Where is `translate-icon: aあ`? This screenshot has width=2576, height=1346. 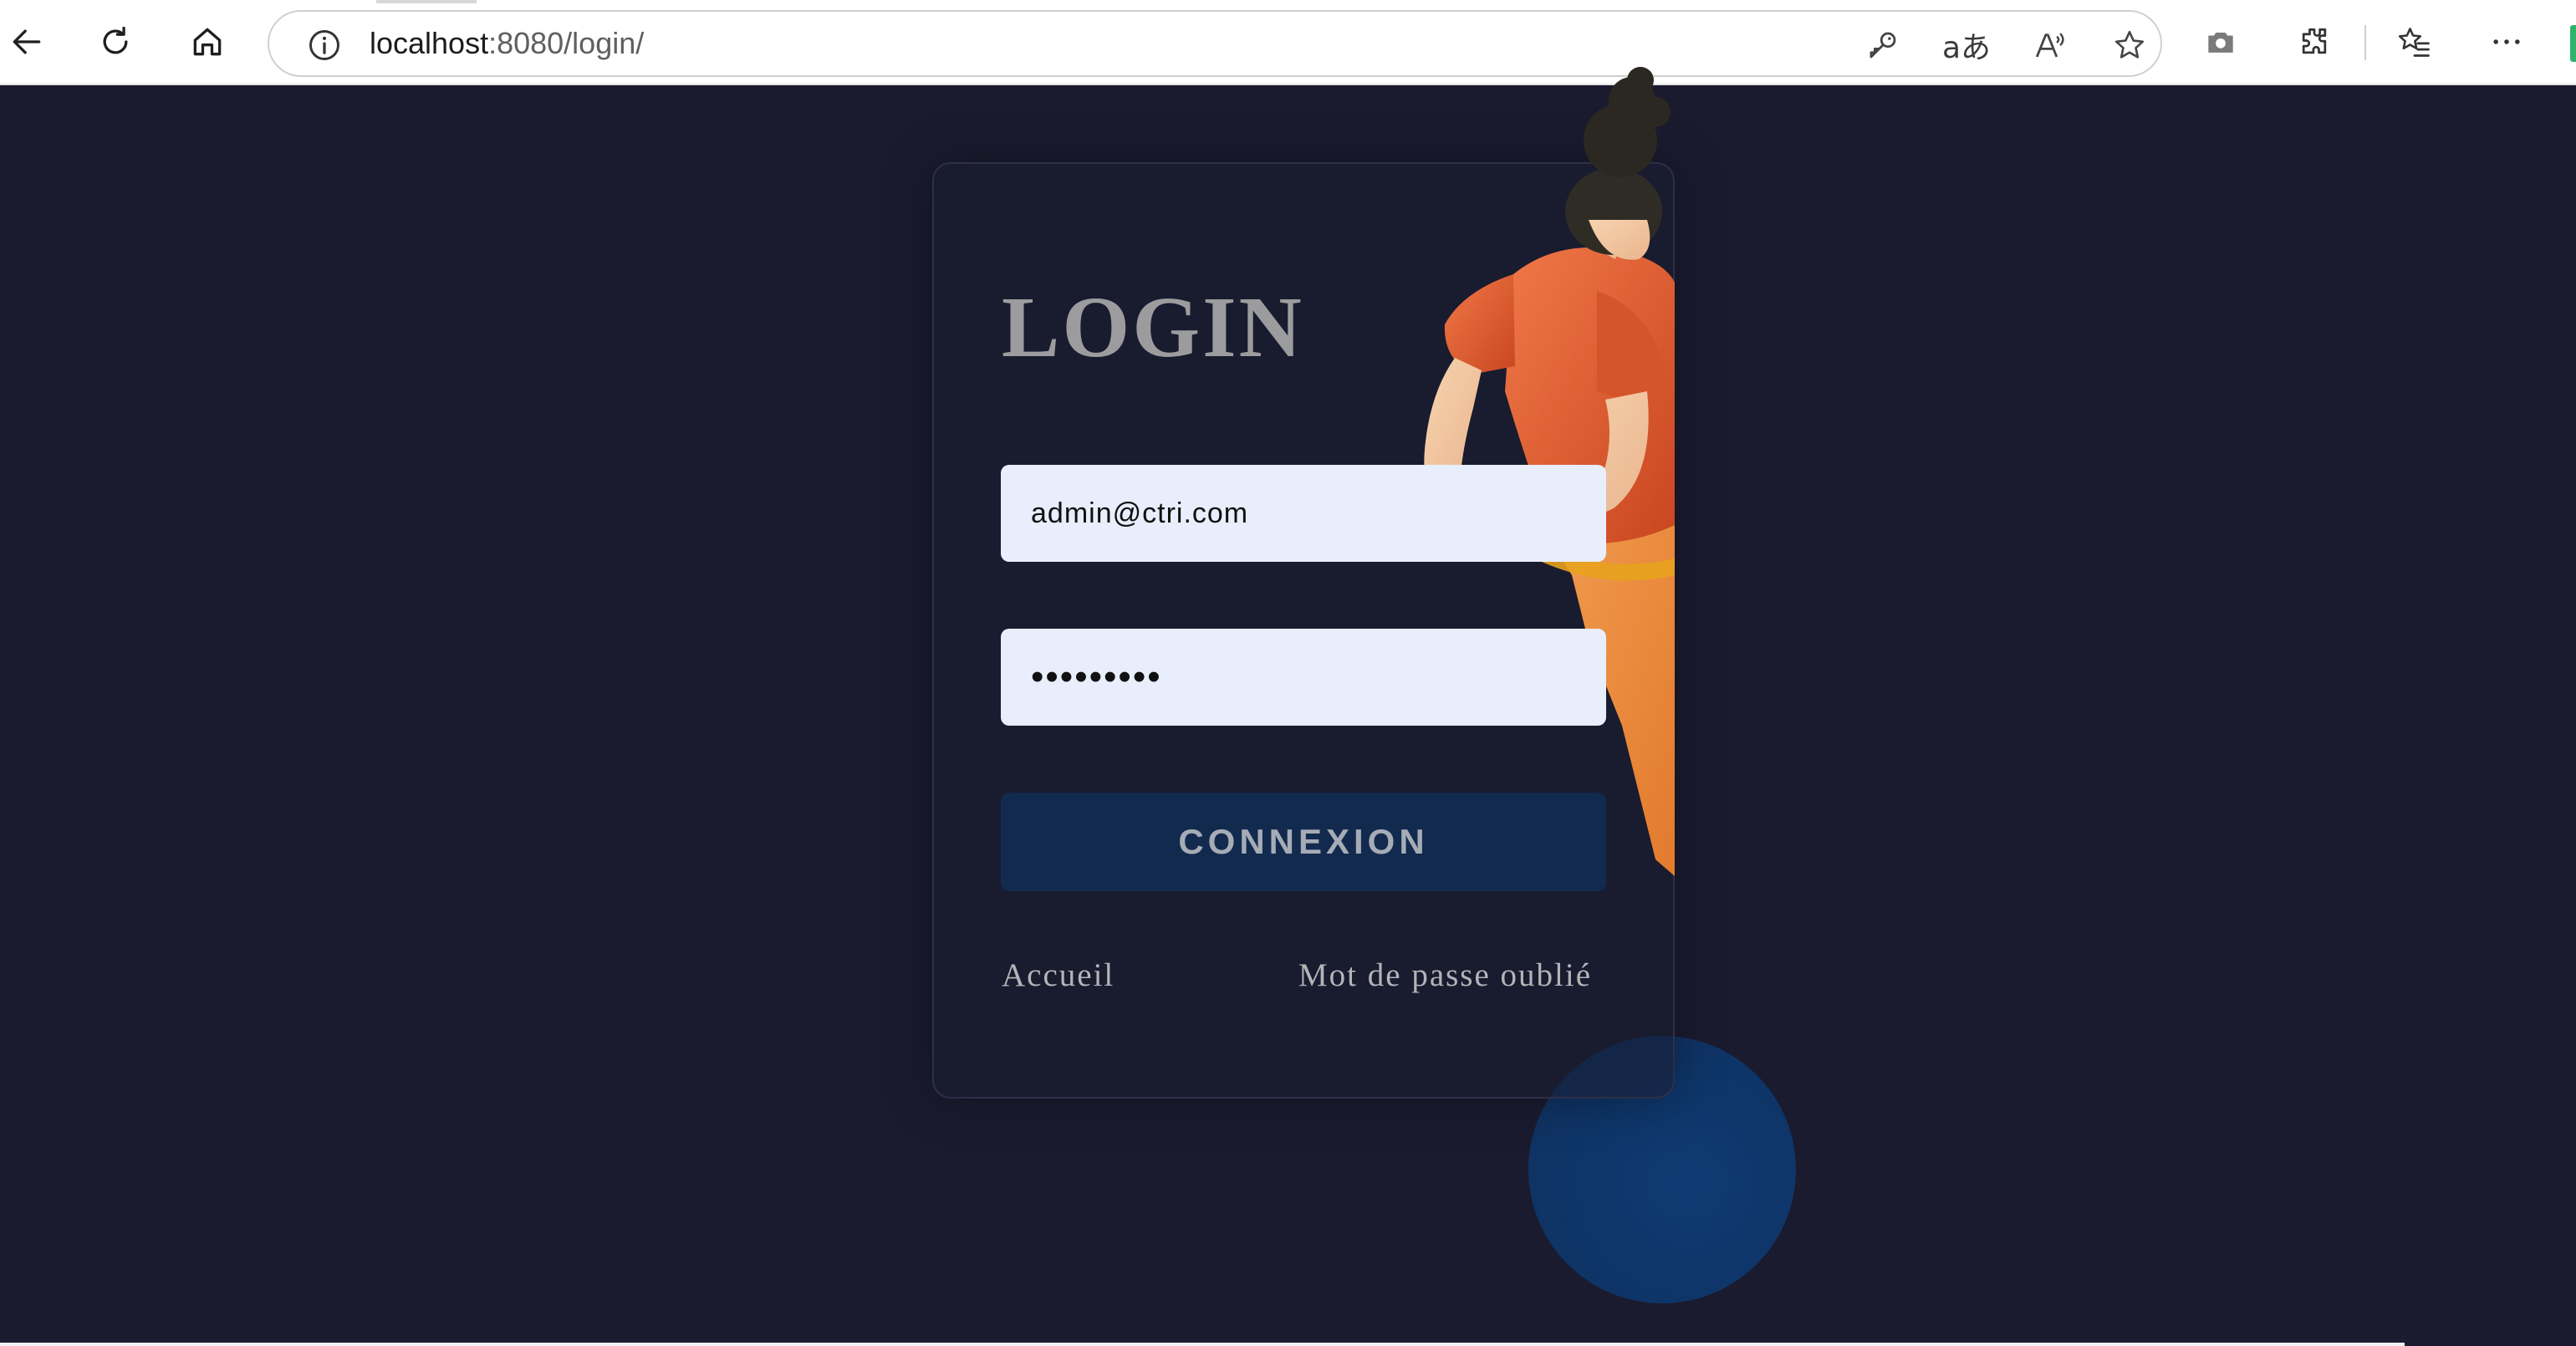 translate-icon: aあ is located at coordinates (1967, 48).